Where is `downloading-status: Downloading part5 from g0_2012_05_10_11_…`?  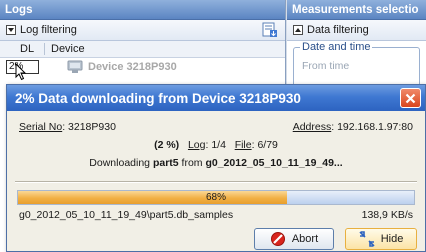 downloading-status: Downloading part5 from g0_2012_05_10_11_… is located at coordinates (216, 163).